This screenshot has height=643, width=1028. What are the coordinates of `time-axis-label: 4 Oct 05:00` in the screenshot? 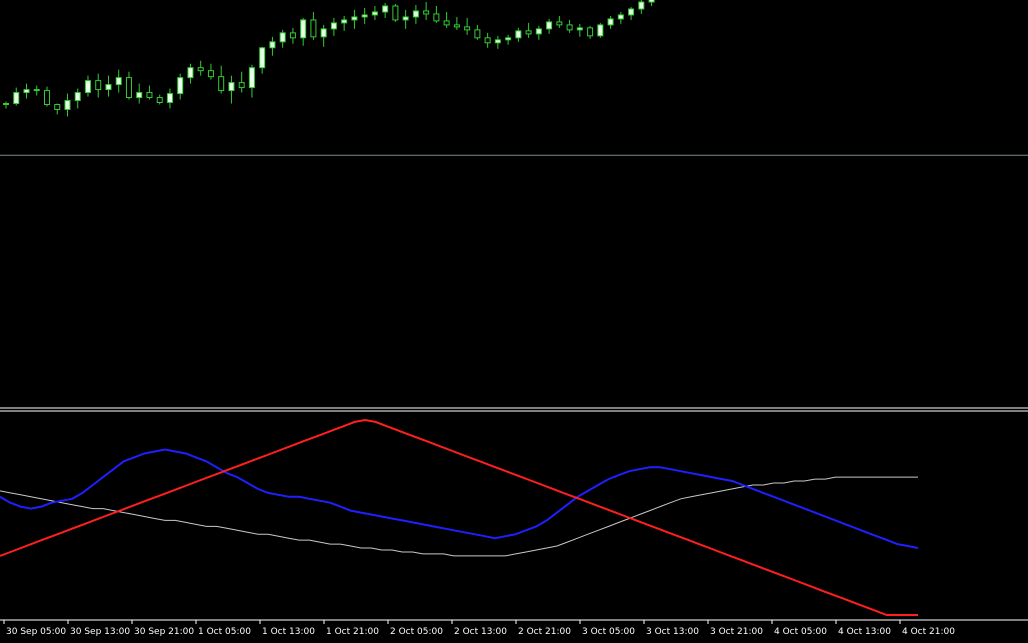 It's located at (800, 632).